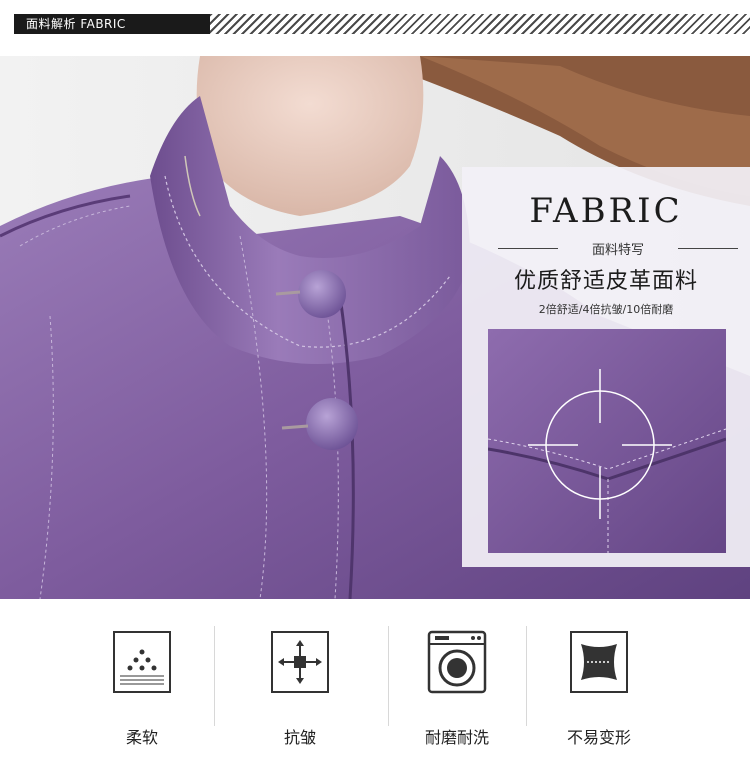 This screenshot has height=780, width=750. I want to click on anti-wrinkle-icon, so click(300, 662).